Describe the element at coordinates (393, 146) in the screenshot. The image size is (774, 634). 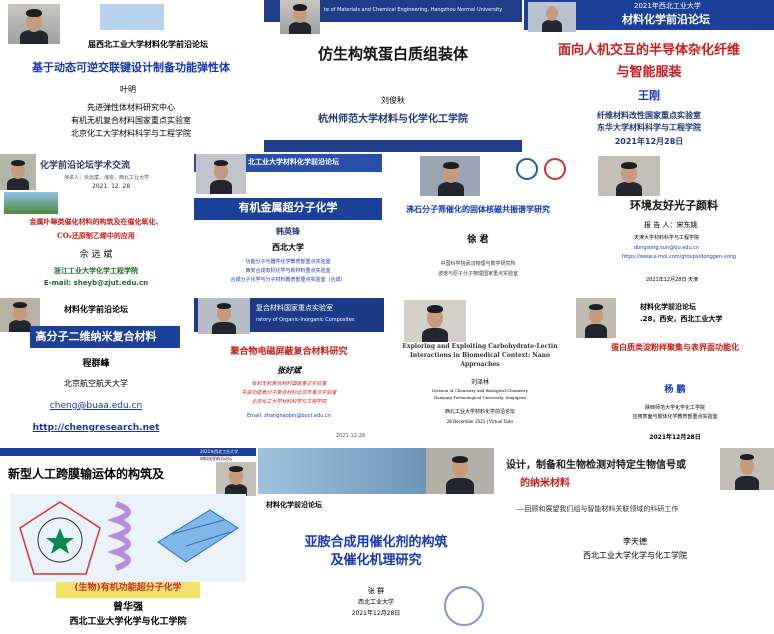
I see `footer-bar` at that location.